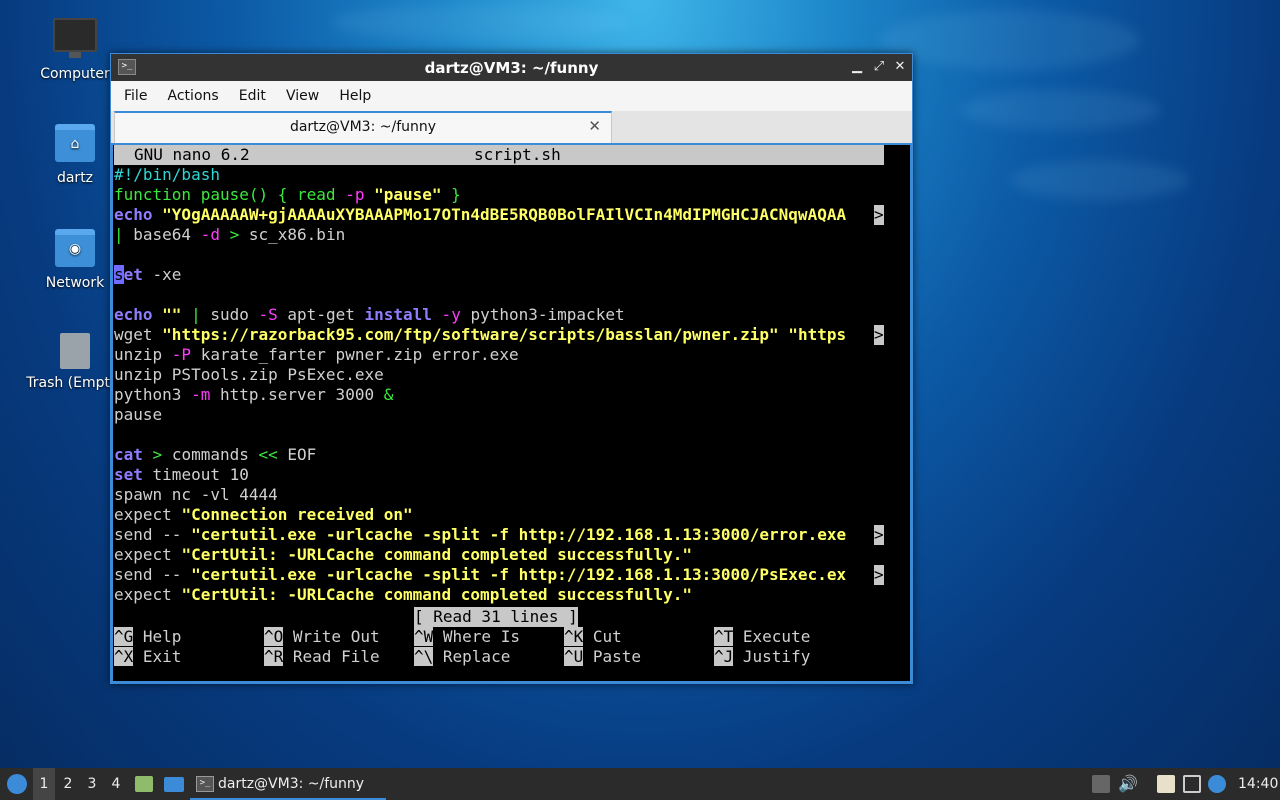 The image size is (1280, 800). I want to click on menu-view: View, so click(302, 96).